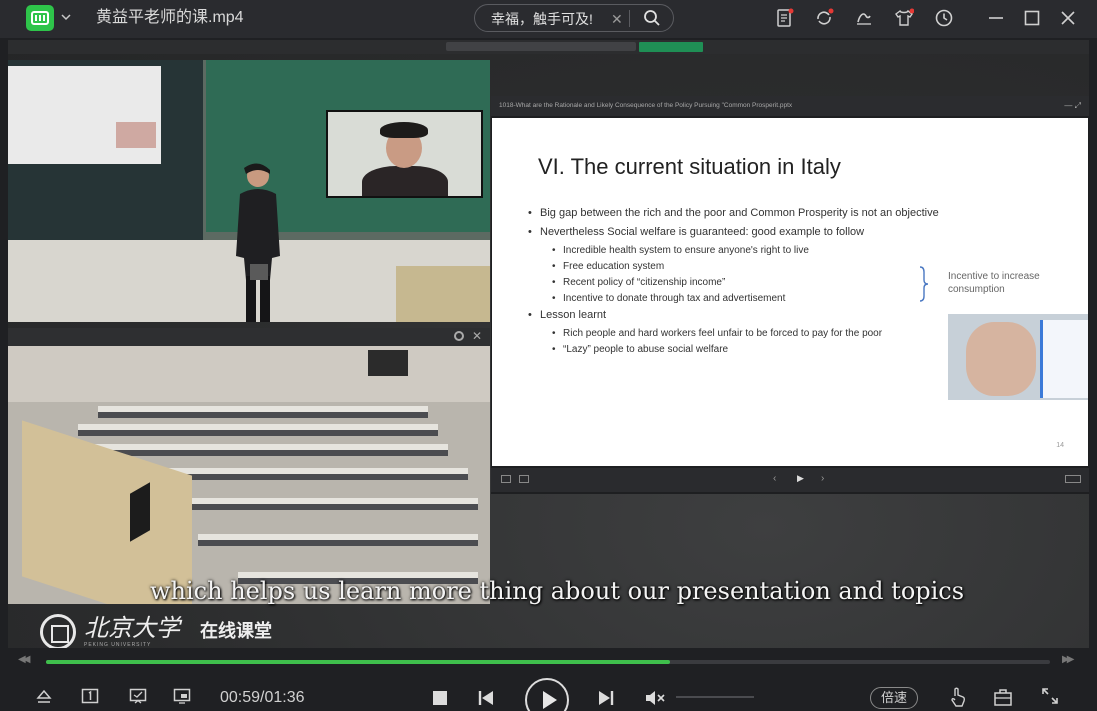 The width and height of the screenshot is (1097, 711). I want to click on search-icon, so click(652, 18).